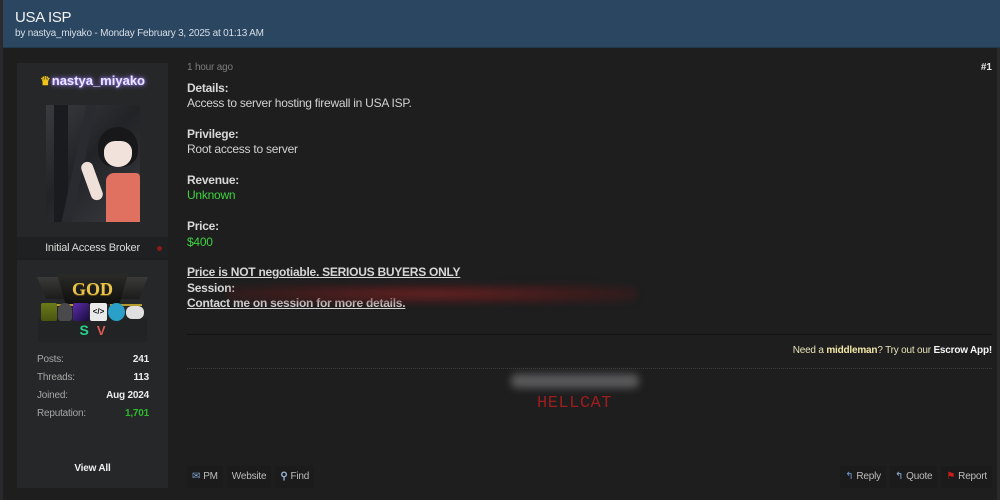 This screenshot has height=500, width=1000. I want to click on escrow-middleman: middleman, so click(852, 350).